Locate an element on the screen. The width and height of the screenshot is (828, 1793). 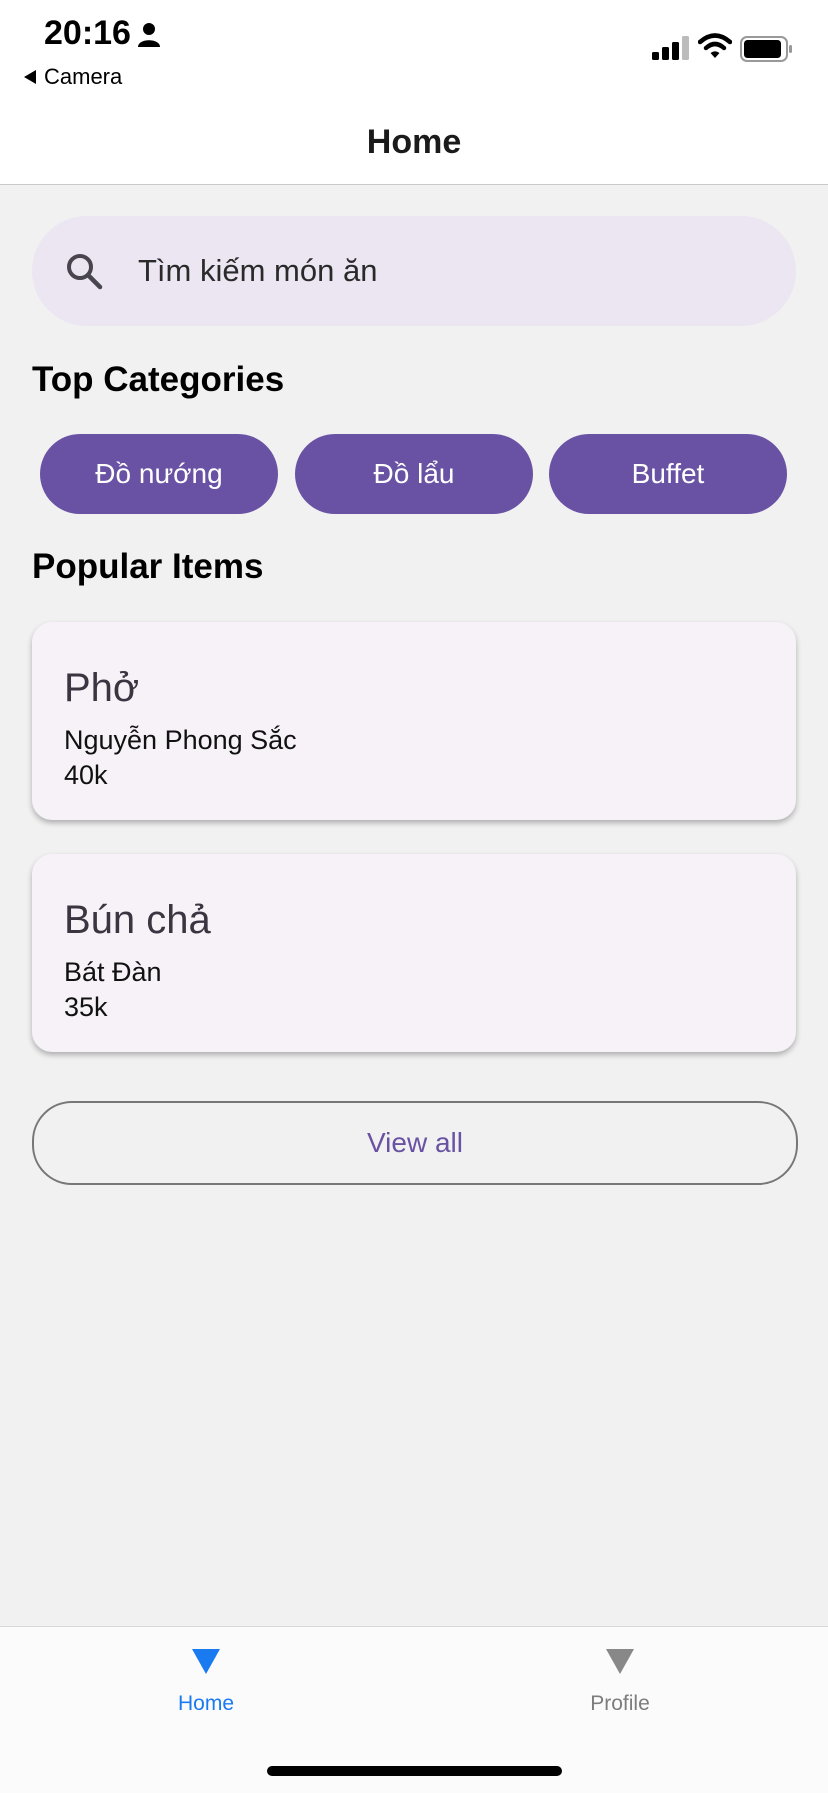
signal-icon is located at coordinates (670, 48).